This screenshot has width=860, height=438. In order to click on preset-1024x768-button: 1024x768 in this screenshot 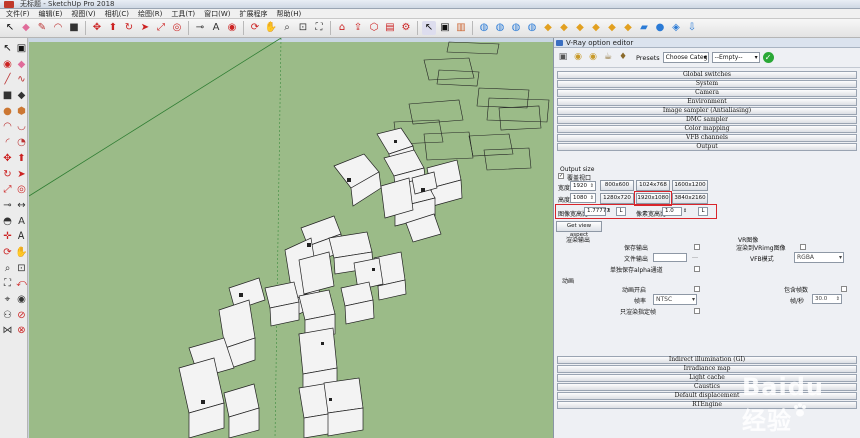, I will do `click(653, 185)`.